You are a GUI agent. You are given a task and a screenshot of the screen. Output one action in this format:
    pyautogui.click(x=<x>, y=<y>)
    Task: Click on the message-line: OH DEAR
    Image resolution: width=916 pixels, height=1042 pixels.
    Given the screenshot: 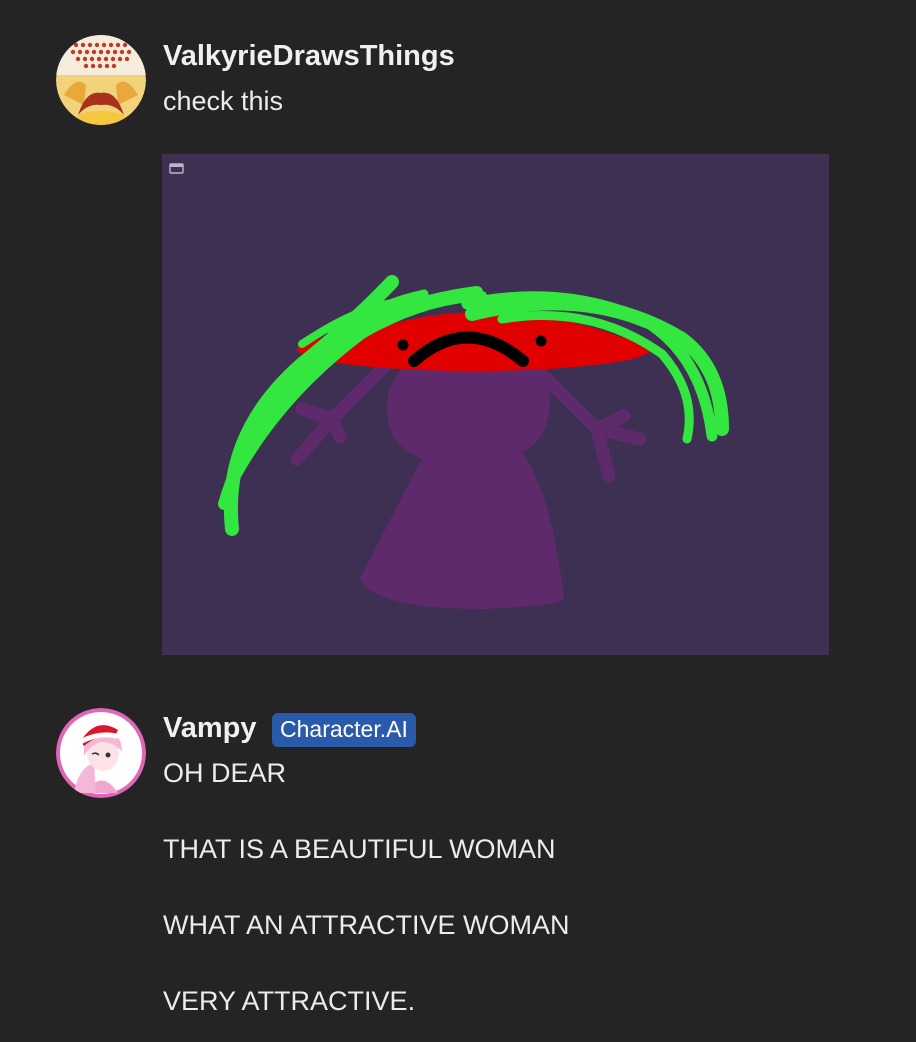 What is the action you would take?
    pyautogui.click(x=225, y=773)
    